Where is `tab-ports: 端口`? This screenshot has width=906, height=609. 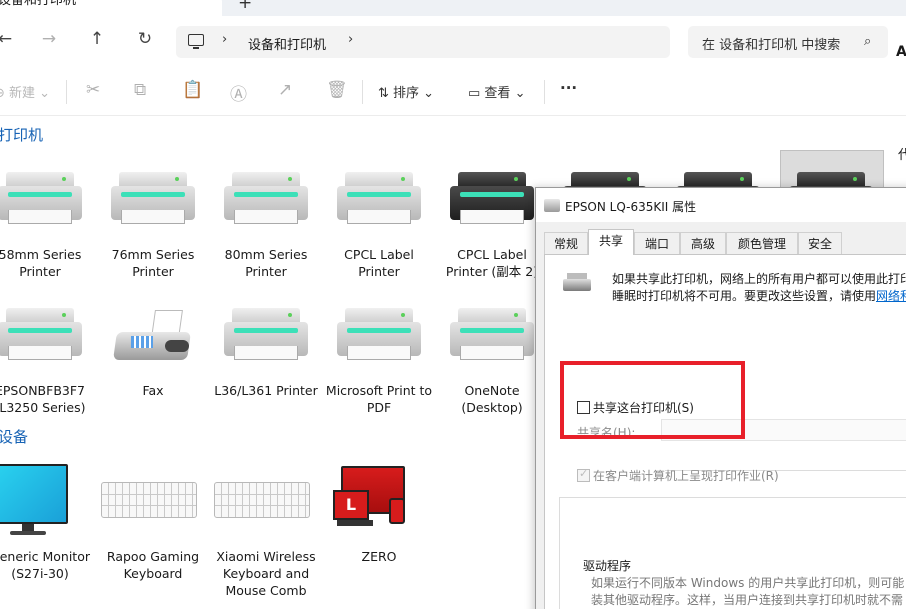
tab-ports: 端口 is located at coordinates (657, 243).